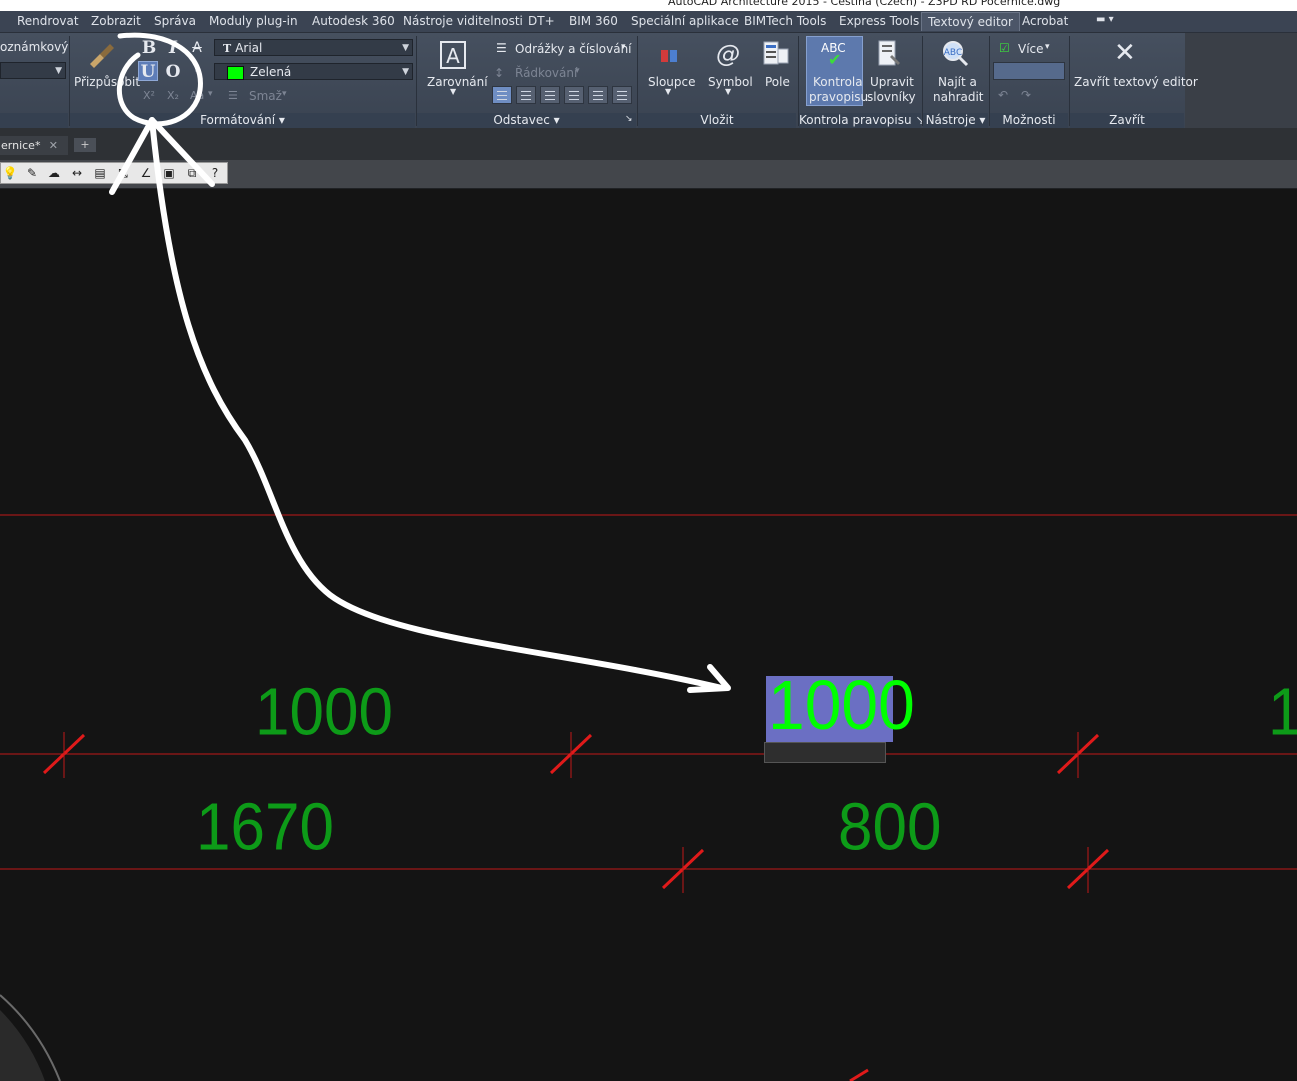 The width and height of the screenshot is (1297, 1081). Describe the element at coordinates (463, 21) in the screenshot. I see `tab-nastroje-viditelnosti: Nástroje viditelnosti` at that location.